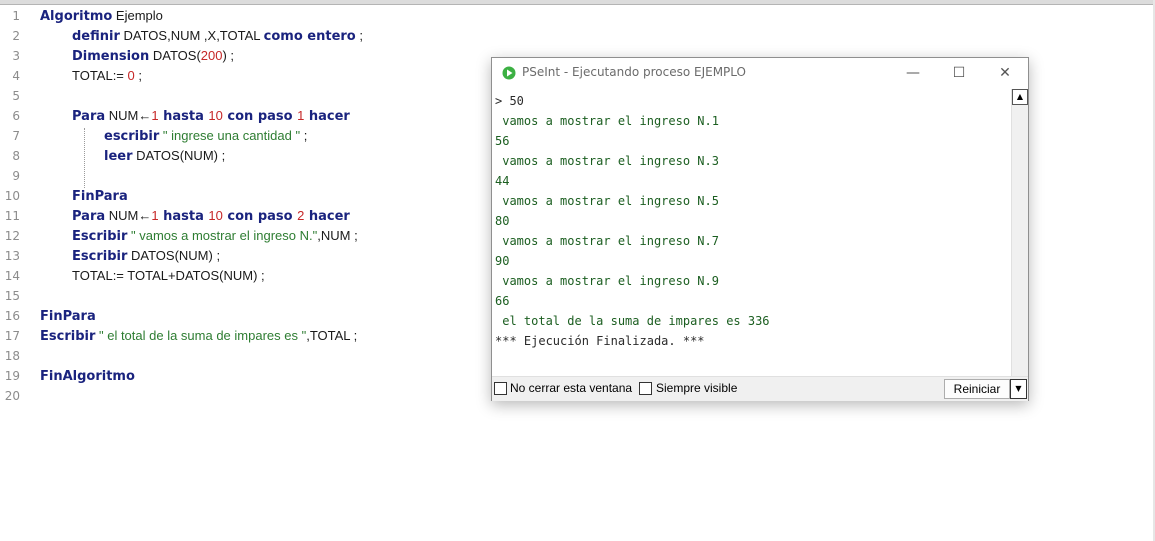 The image size is (1155, 541). I want to click on code-text: definir DATOS,NUM ,X,TOTAL como entero ;, so click(217, 36).